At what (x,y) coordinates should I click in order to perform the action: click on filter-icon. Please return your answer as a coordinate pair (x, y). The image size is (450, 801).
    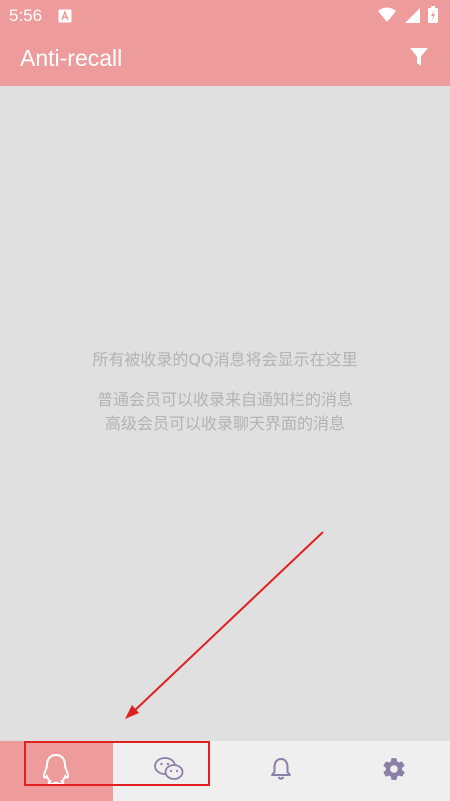
    Looking at the image, I should click on (419, 59).